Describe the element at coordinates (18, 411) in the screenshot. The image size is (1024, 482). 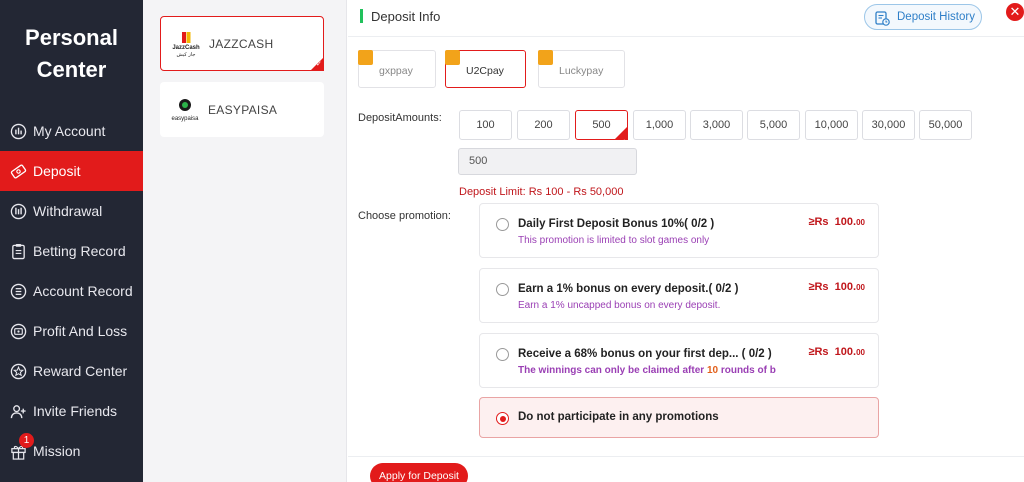
I see `invite-friends-icon` at that location.